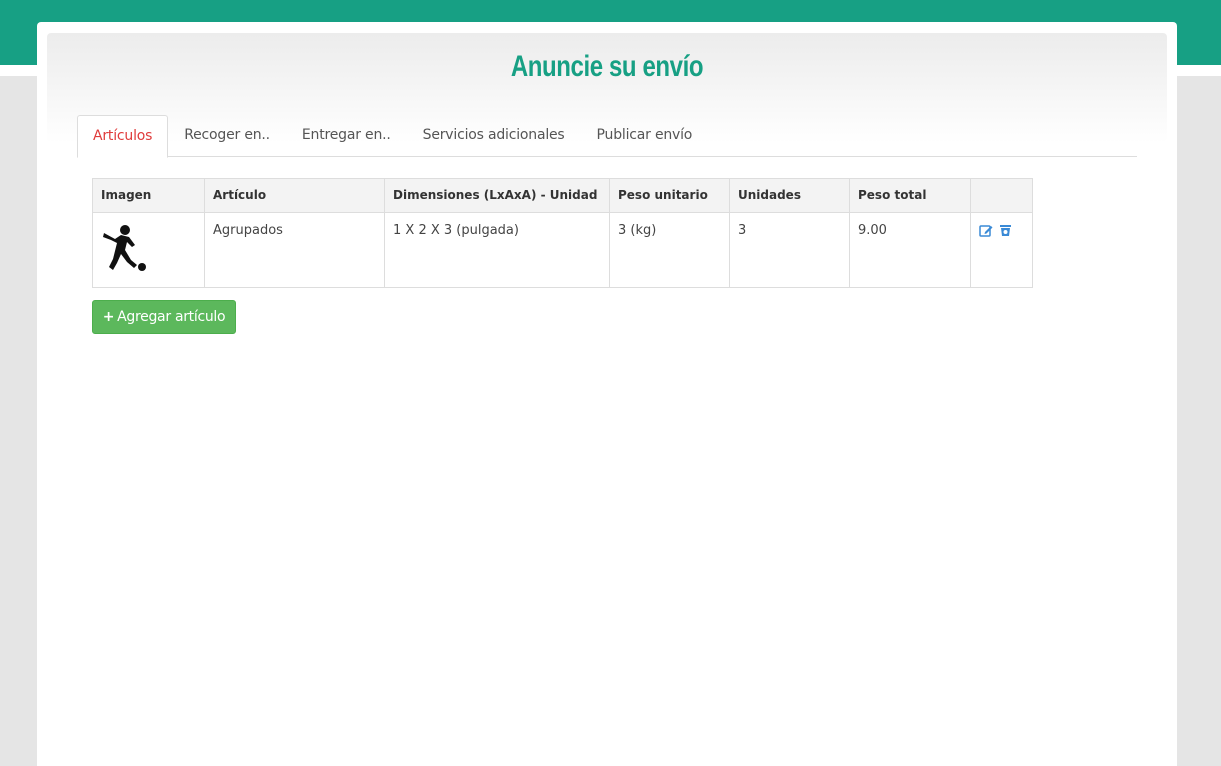 The width and height of the screenshot is (1221, 766). Describe the element at coordinates (789, 195) in the screenshot. I see `header-unidades: Unidades` at that location.